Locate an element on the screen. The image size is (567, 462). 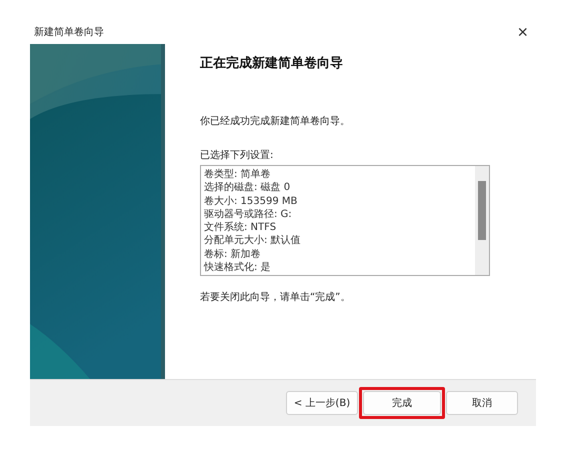
dialog-button: 取消 is located at coordinates (482, 403).